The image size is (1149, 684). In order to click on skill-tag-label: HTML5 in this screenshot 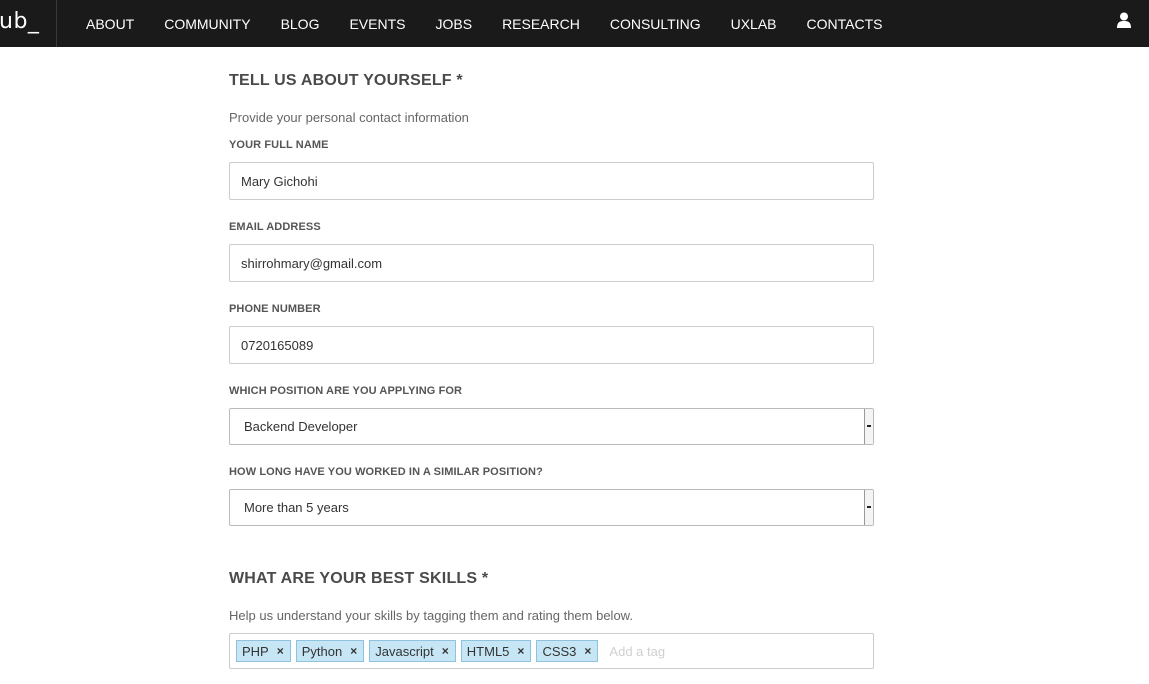, I will do `click(488, 651)`.